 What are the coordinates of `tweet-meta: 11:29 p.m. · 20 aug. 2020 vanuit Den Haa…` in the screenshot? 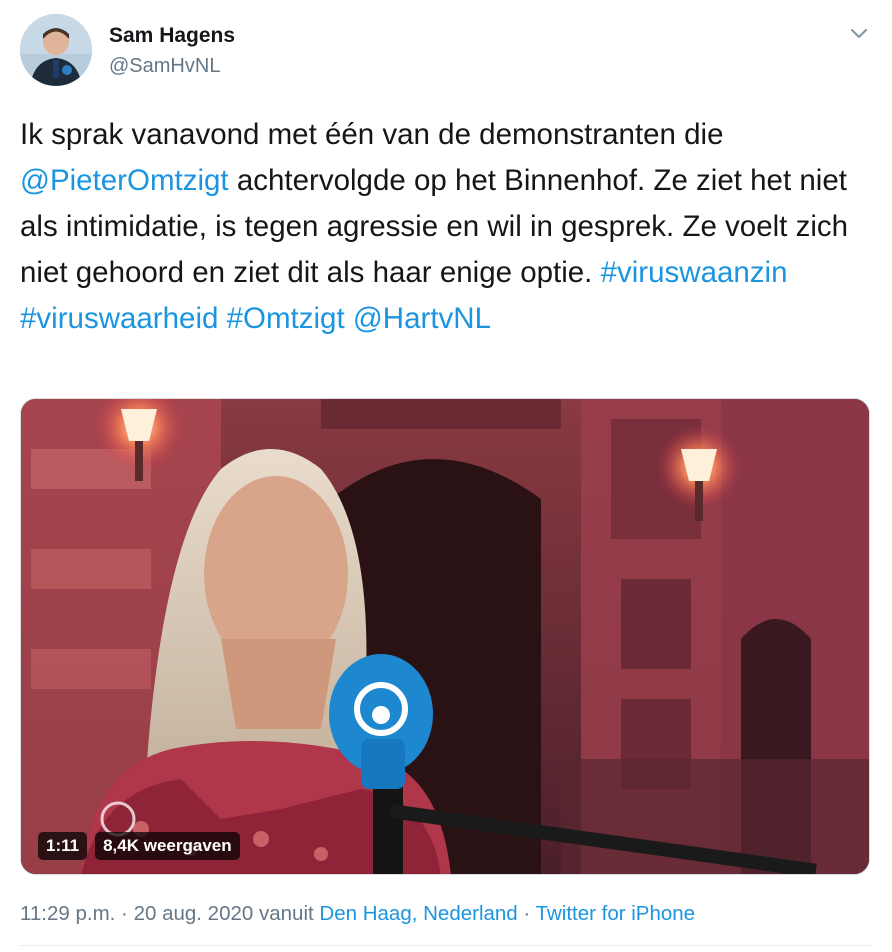 It's located at (357, 914).